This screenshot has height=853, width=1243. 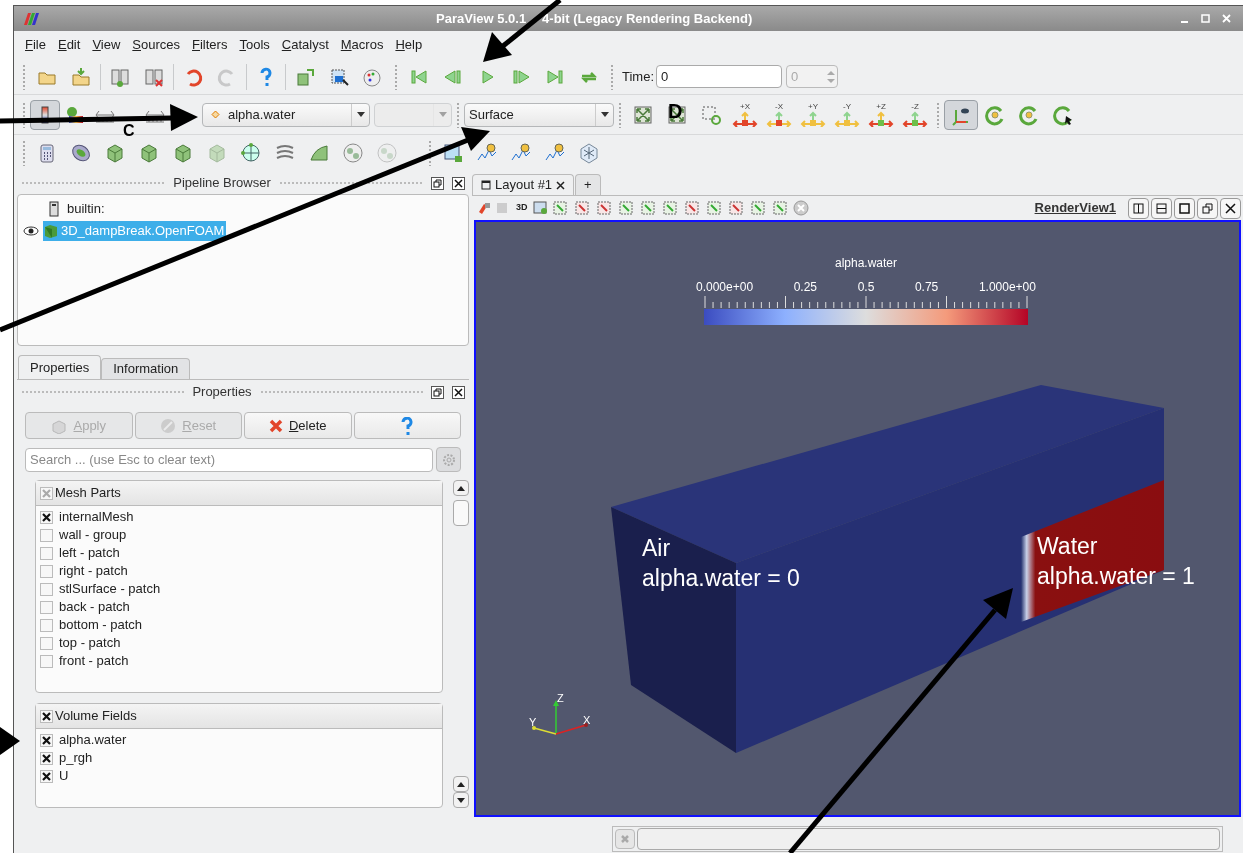 I want to click on menu-item: File, so click(x=35, y=45).